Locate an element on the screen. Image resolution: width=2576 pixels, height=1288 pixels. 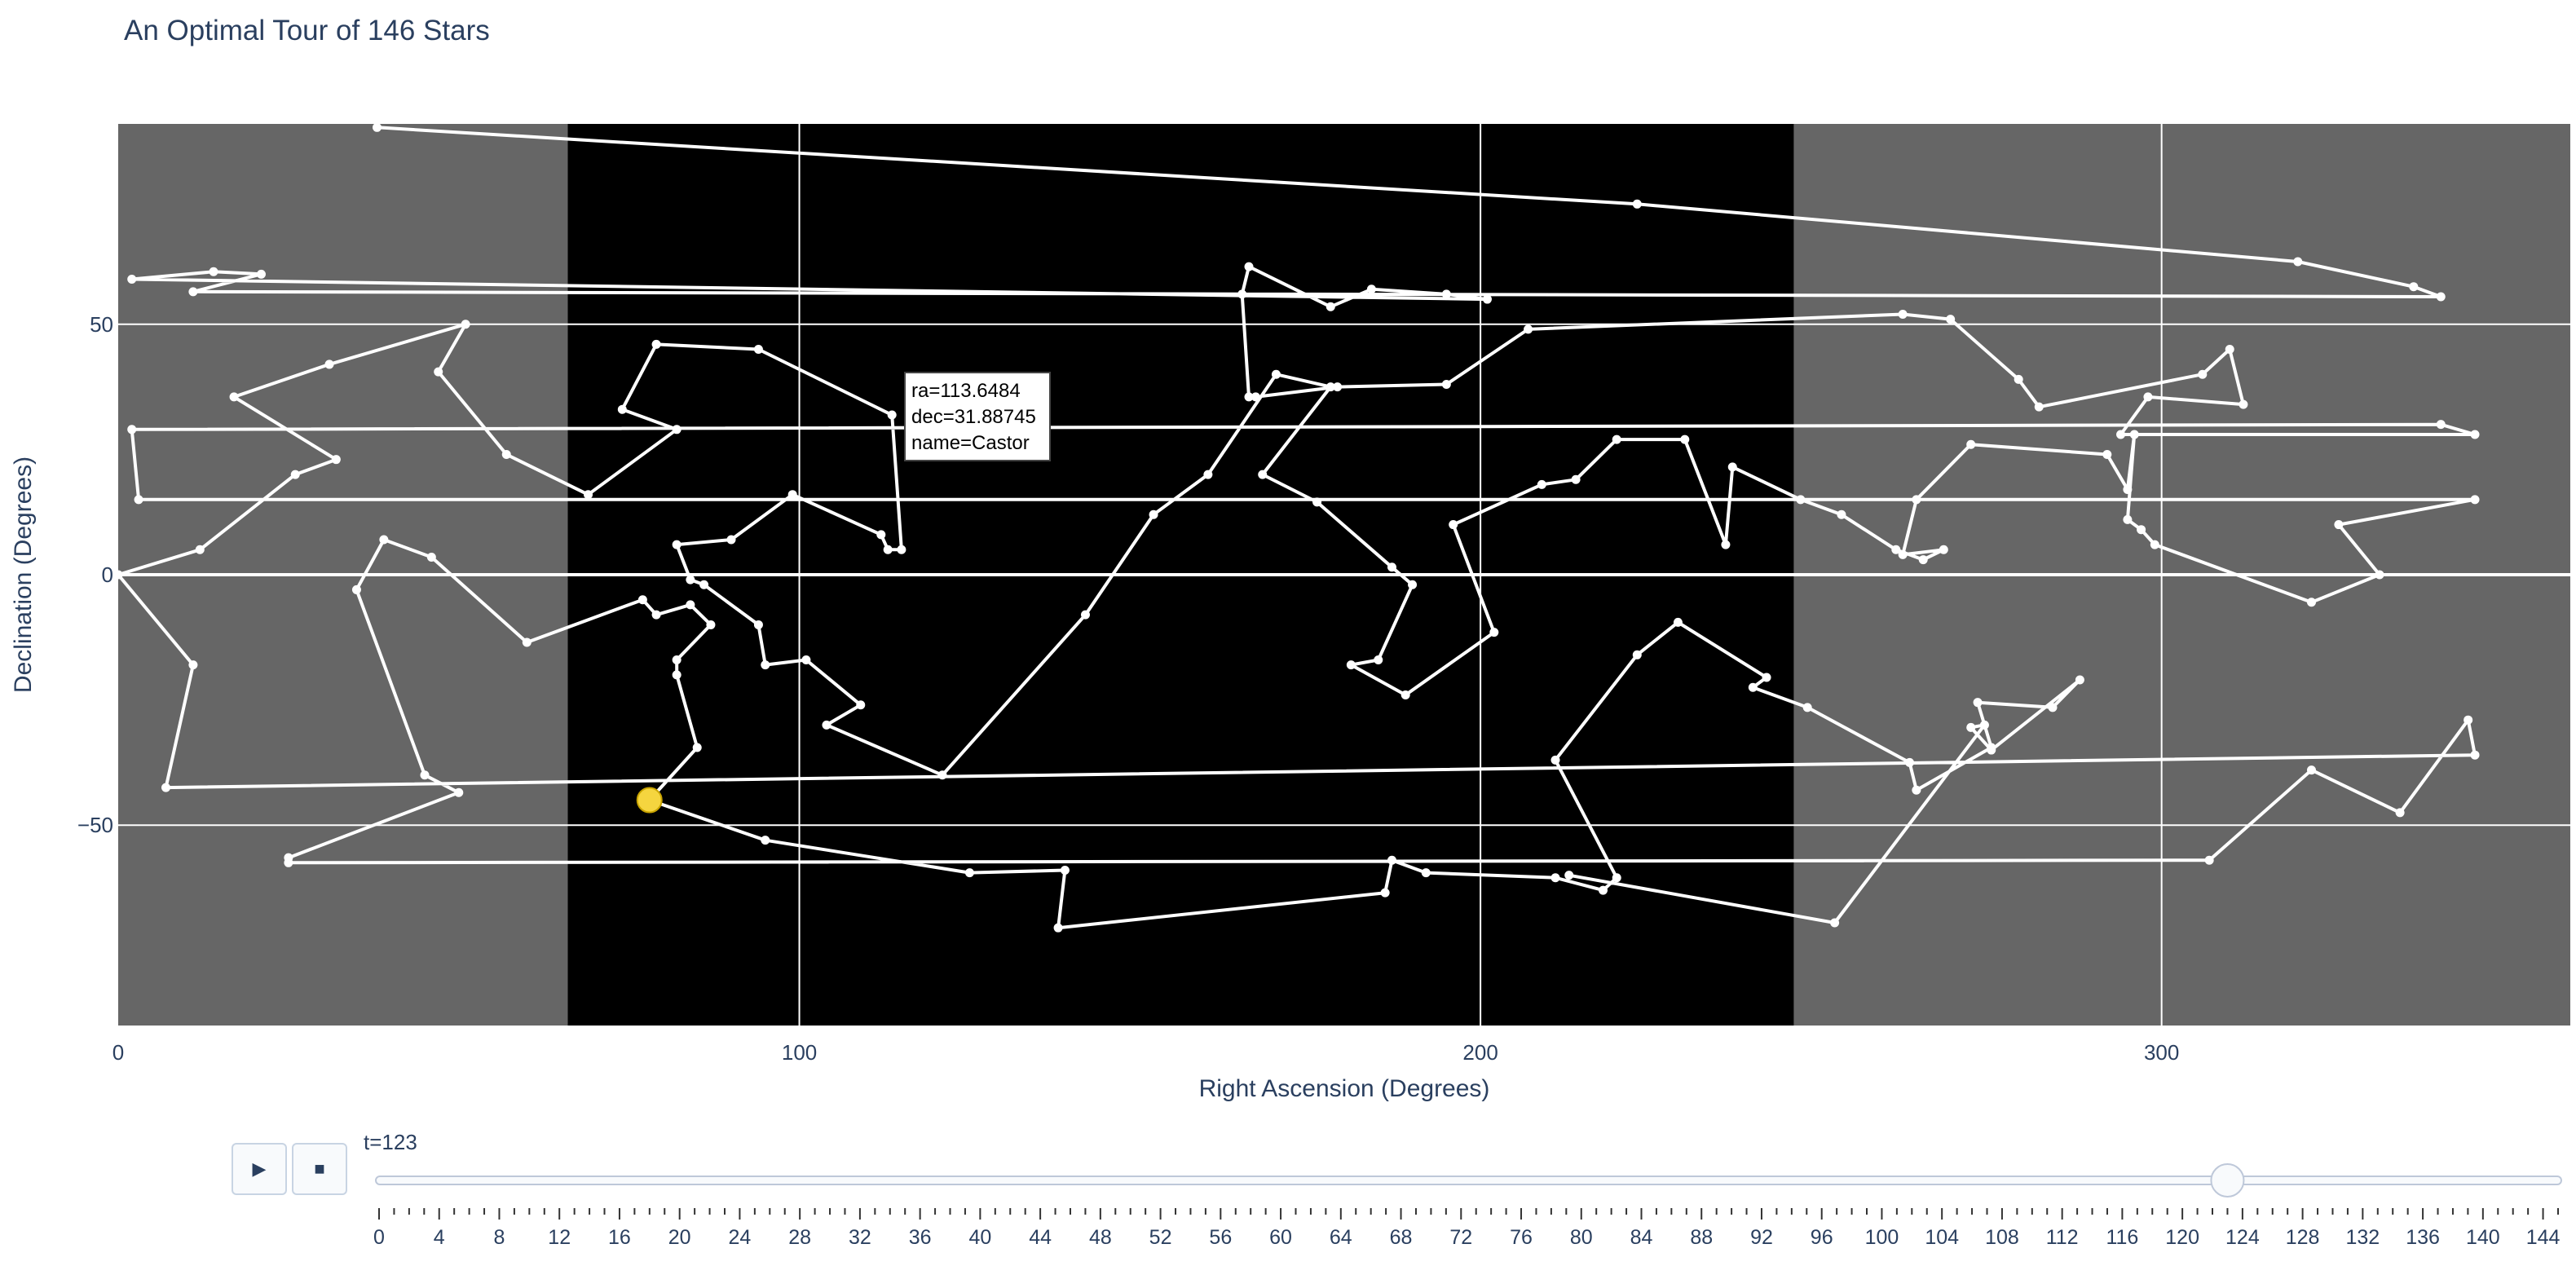
slider-tick-label: 68 is located at coordinates (1401, 1237).